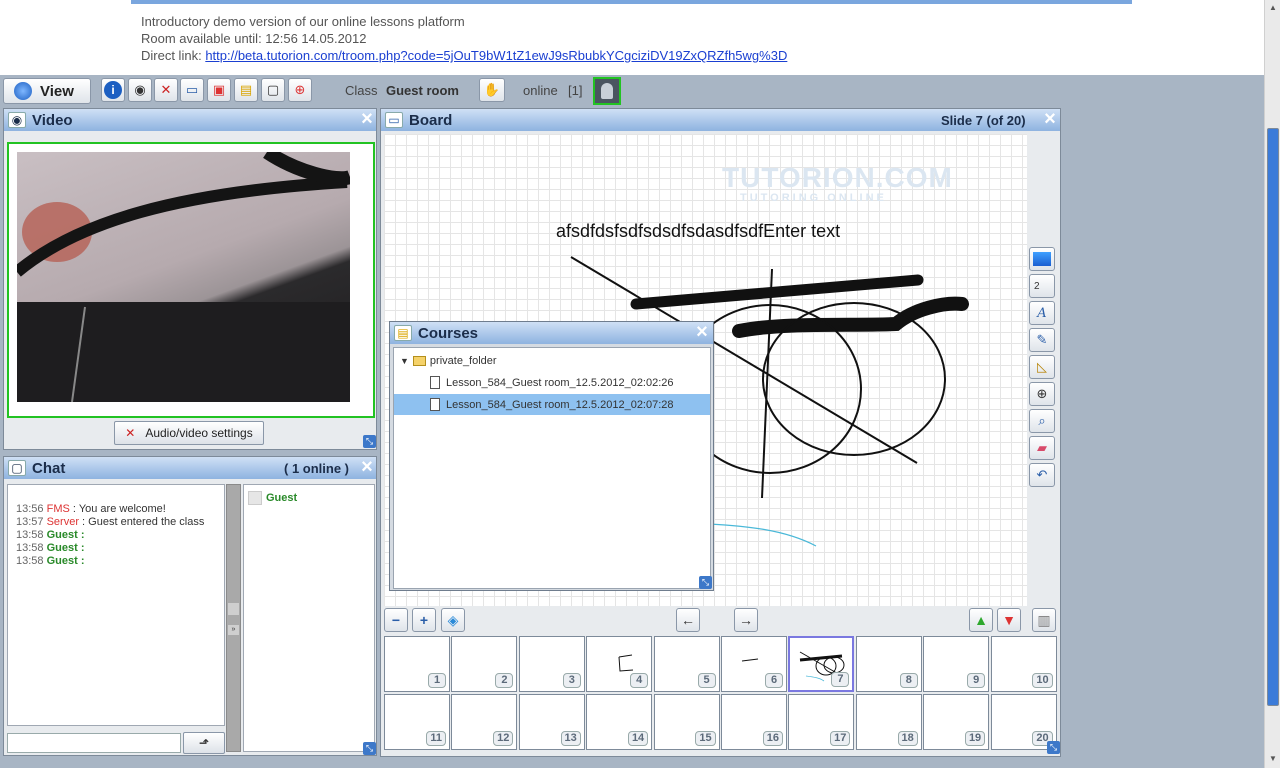 This screenshot has height=768, width=1280. What do you see at coordinates (394, 120) in the screenshot?
I see `board-icon: ▭` at bounding box center [394, 120].